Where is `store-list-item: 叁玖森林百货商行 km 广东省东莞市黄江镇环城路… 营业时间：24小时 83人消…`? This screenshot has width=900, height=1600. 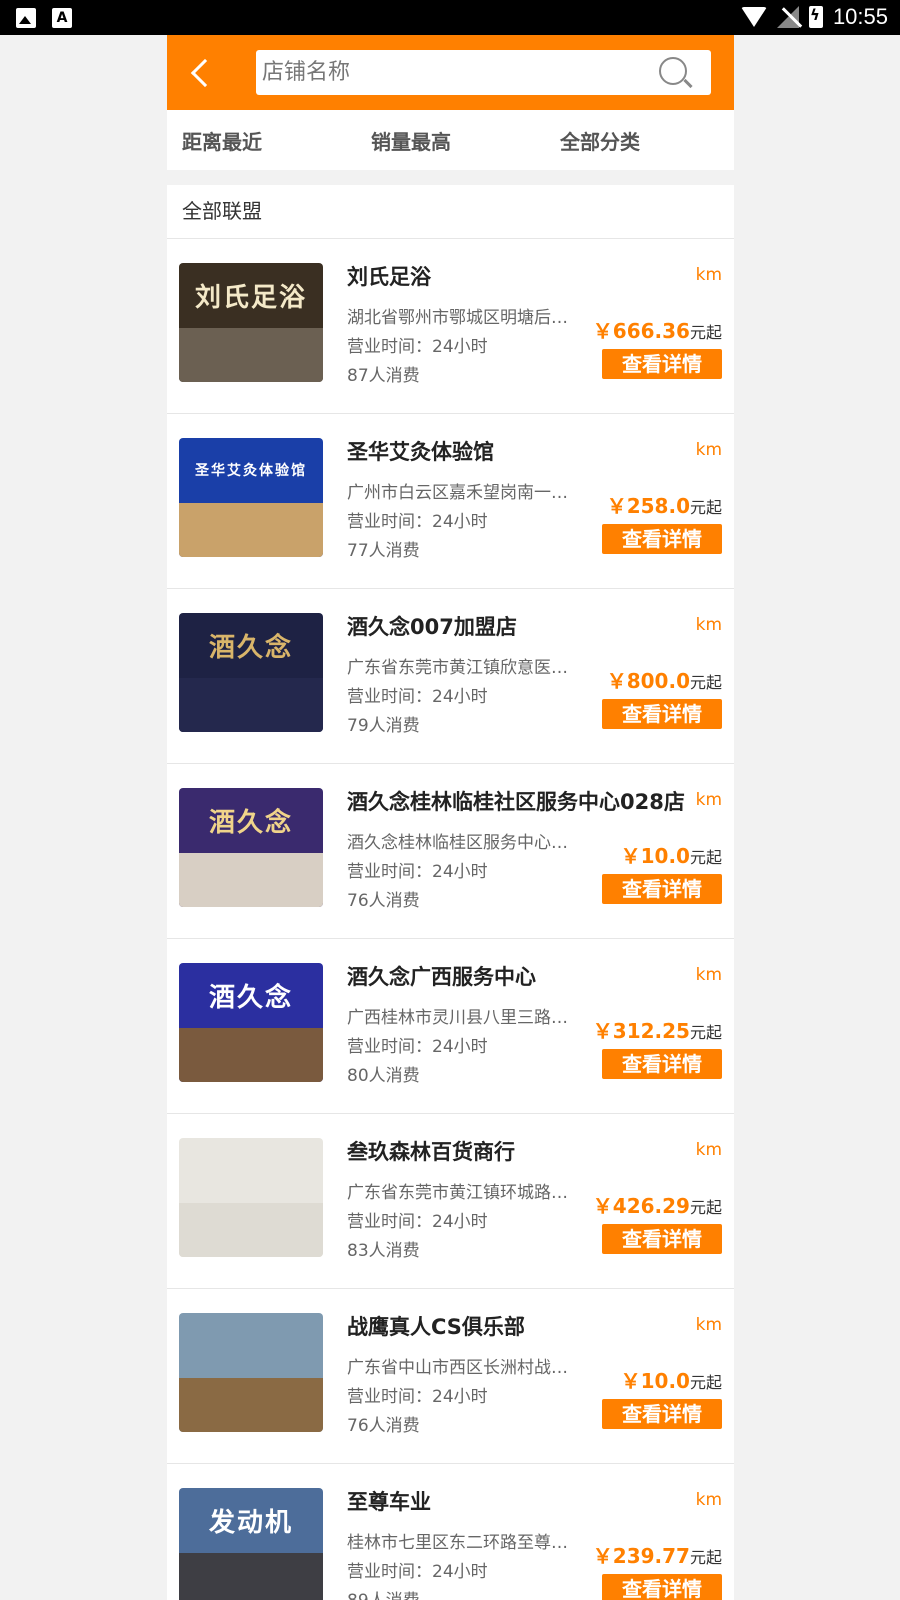 store-list-item: 叁玖森林百货商行 km 广东省东莞市黄江镇环城路… 营业时间：24小时 83人消… is located at coordinates (450, 1201).